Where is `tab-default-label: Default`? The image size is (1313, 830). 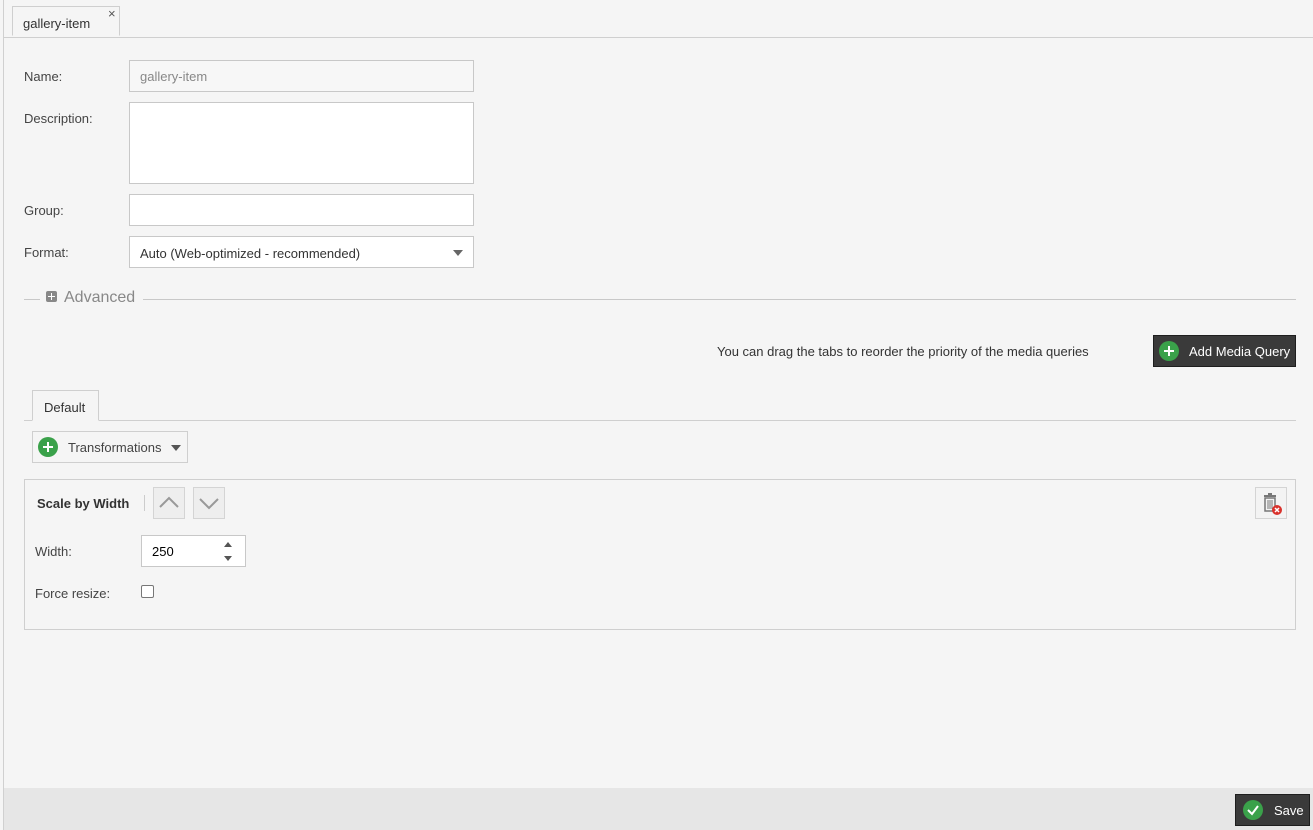
tab-default-label: Default is located at coordinates (65, 407).